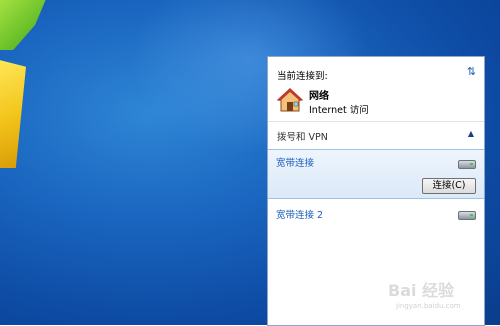 Image resolution: width=500 pixels, height=326 pixels. I want to click on connection-name: 宽带连接, so click(295, 162).